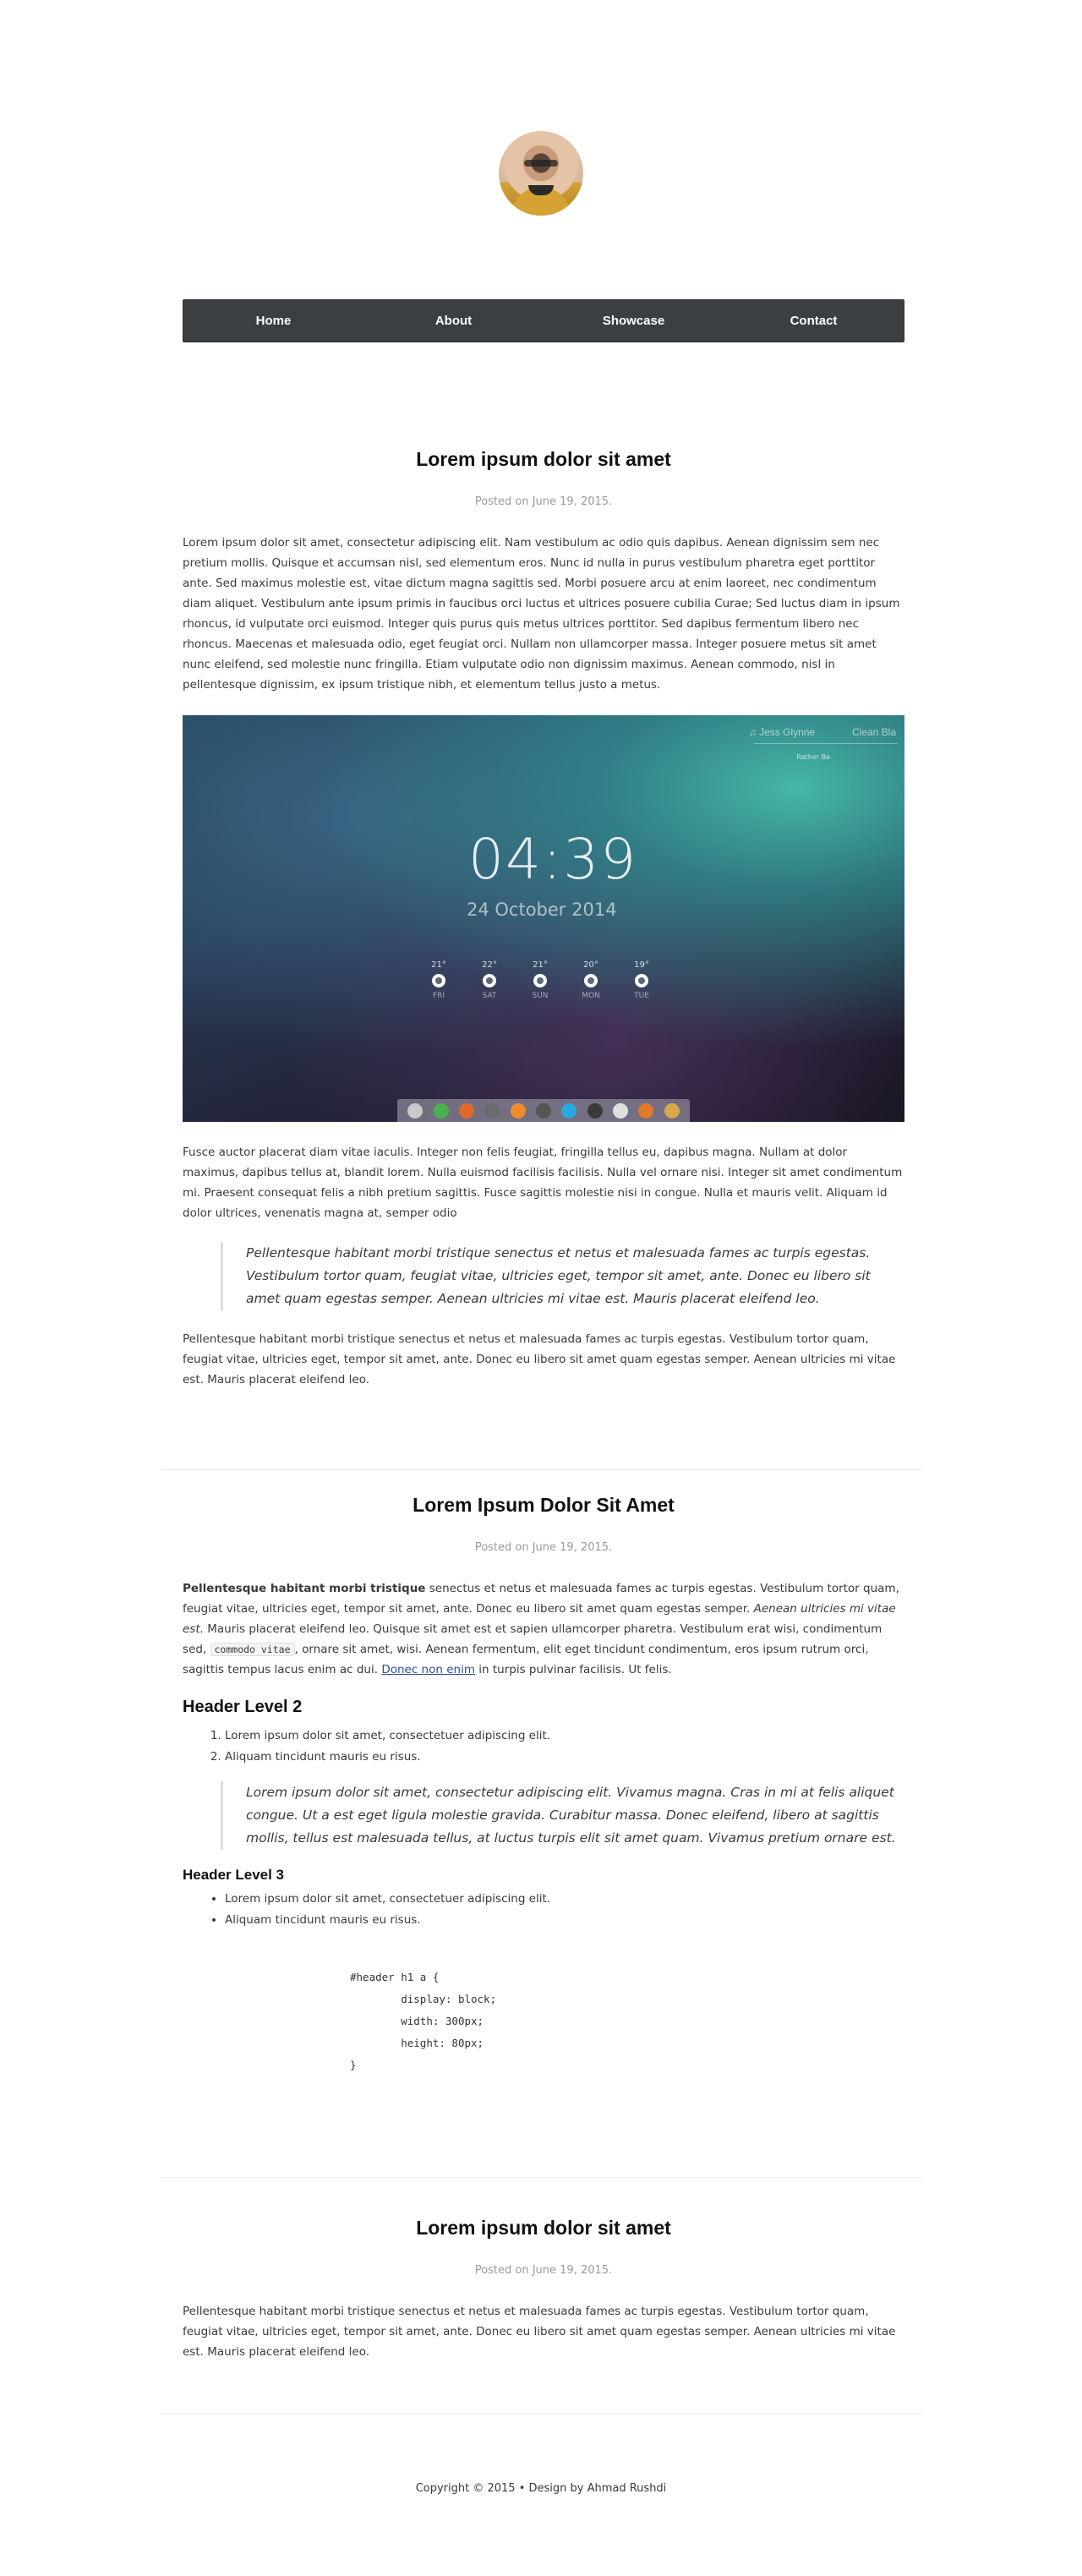  Describe the element at coordinates (305, 1588) in the screenshot. I see `bold-text: Pellentesque habitant morbi tristique` at that location.